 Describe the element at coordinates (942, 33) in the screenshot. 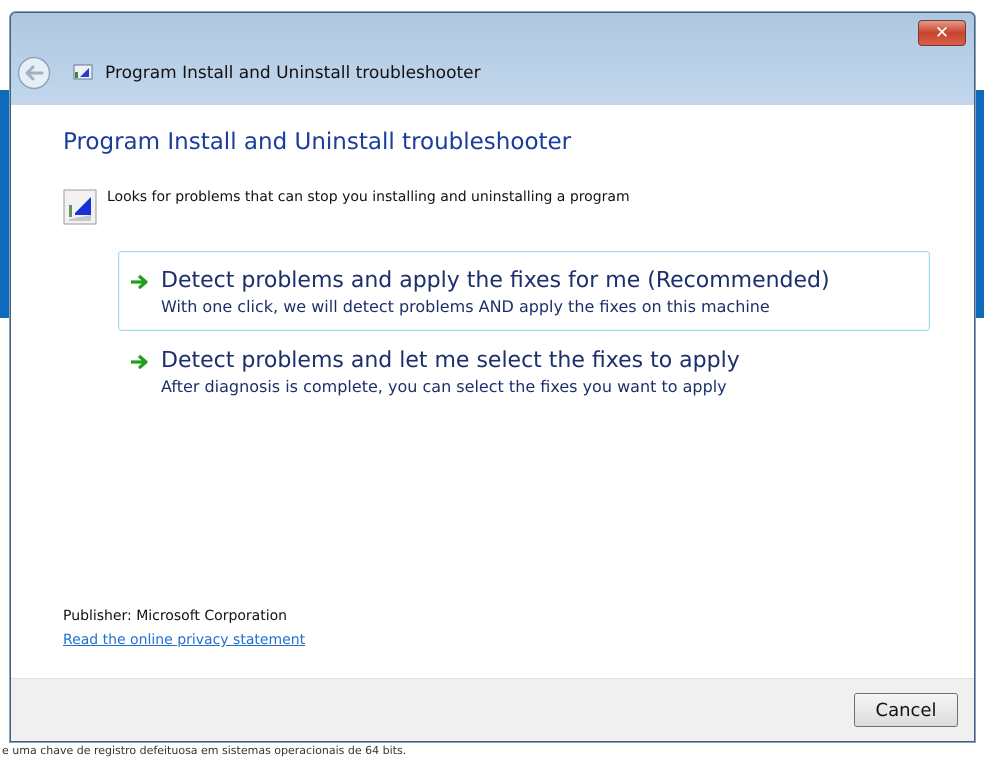

I see `close-button: ✕` at that location.